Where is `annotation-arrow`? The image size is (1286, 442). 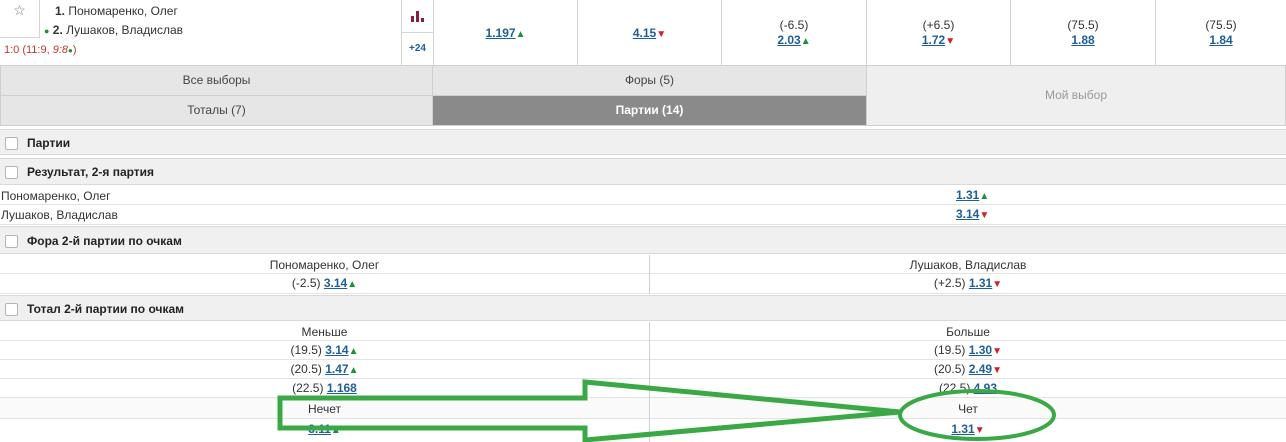 annotation-arrow is located at coordinates (589, 410).